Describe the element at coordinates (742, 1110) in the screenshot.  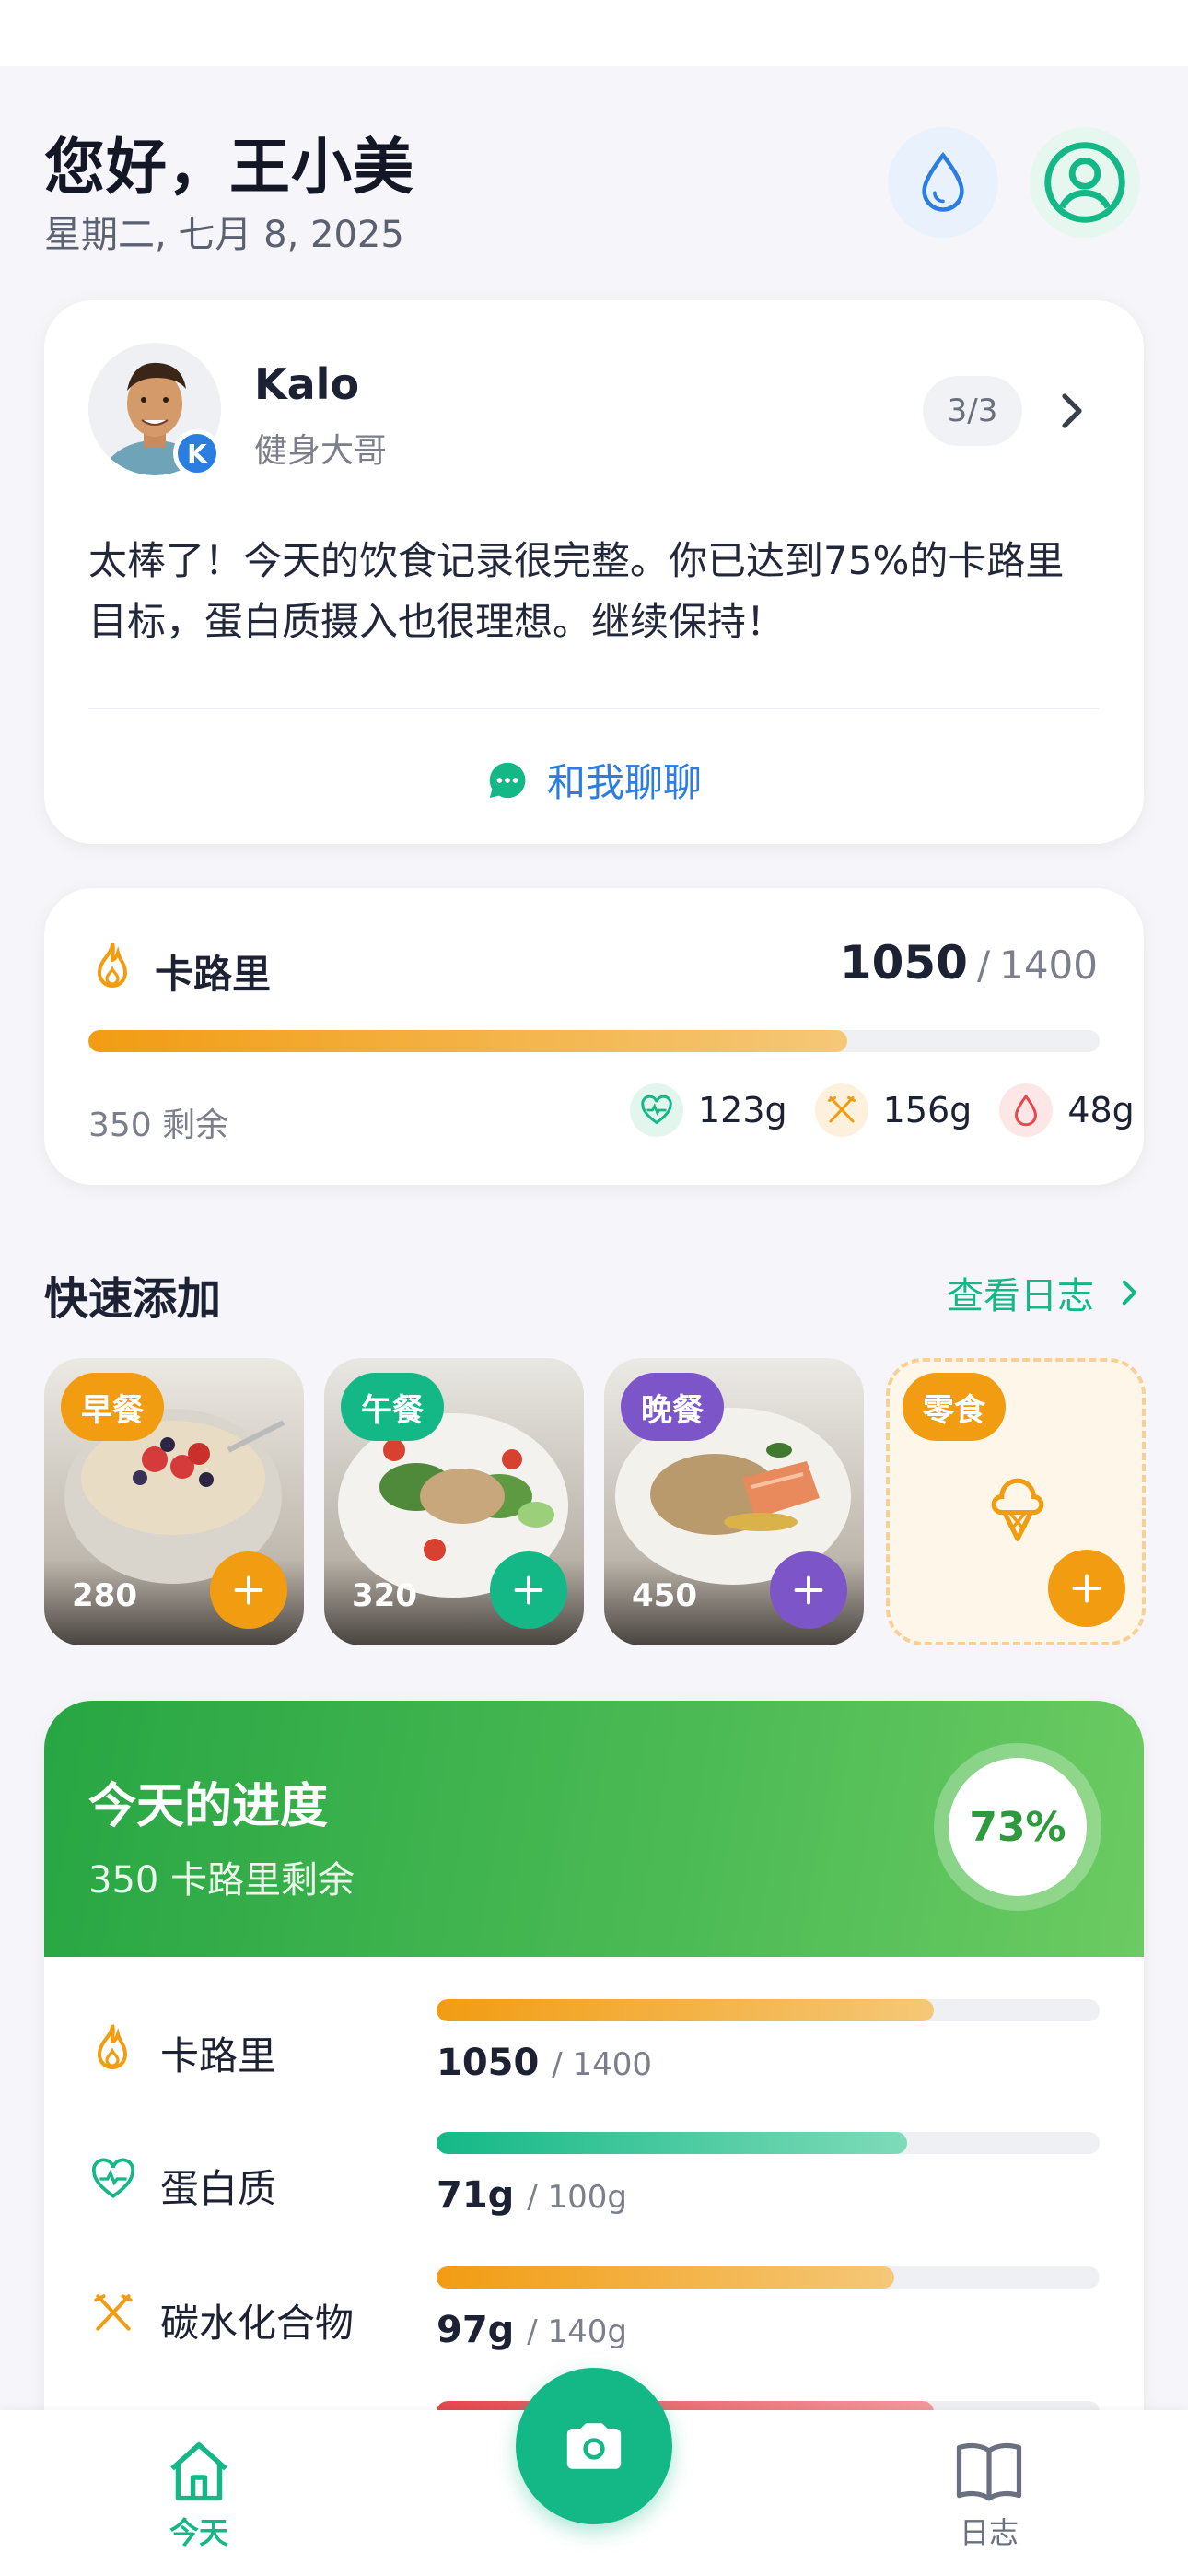
I see `protein-value: 123g` at that location.